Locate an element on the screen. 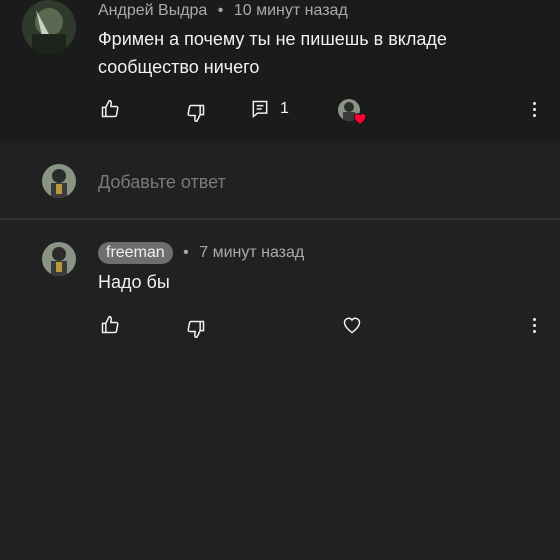 The width and height of the screenshot is (560, 560). reply-dislike-button is located at coordinates (196, 329).